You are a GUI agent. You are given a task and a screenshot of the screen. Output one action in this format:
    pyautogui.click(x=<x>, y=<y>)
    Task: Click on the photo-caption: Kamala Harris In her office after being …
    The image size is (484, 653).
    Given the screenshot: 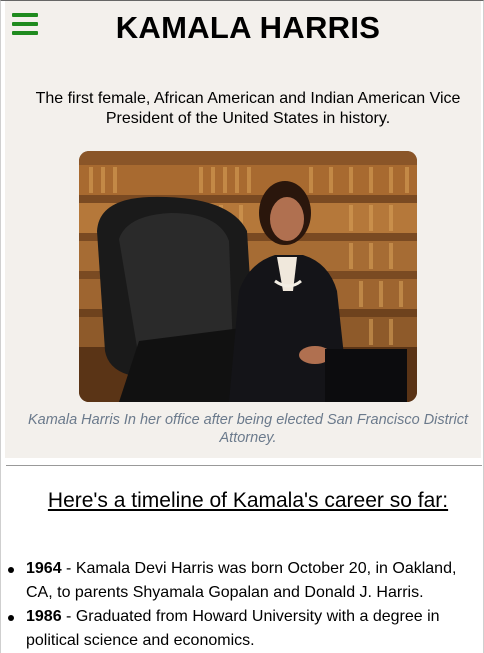 What is the action you would take?
    pyautogui.click(x=248, y=429)
    